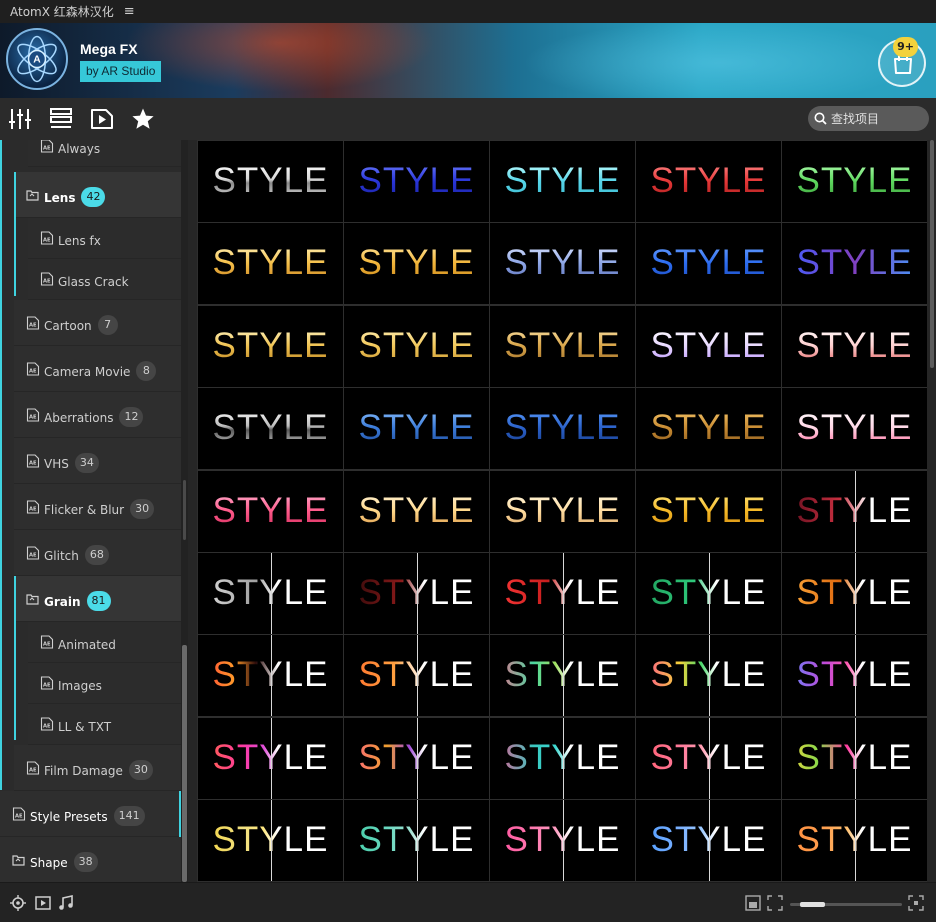  What do you see at coordinates (932, 511) in the screenshot?
I see `grid-scrollbar` at bounding box center [932, 511].